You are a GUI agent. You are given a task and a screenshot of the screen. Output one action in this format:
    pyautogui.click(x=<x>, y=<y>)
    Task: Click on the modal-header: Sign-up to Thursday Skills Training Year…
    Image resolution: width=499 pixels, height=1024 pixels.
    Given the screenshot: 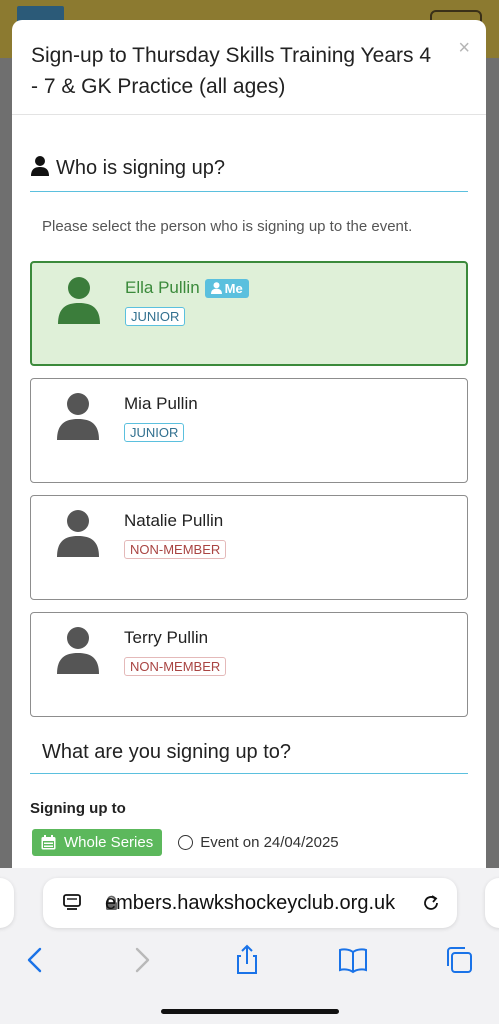 What is the action you would take?
    pyautogui.click(x=249, y=67)
    